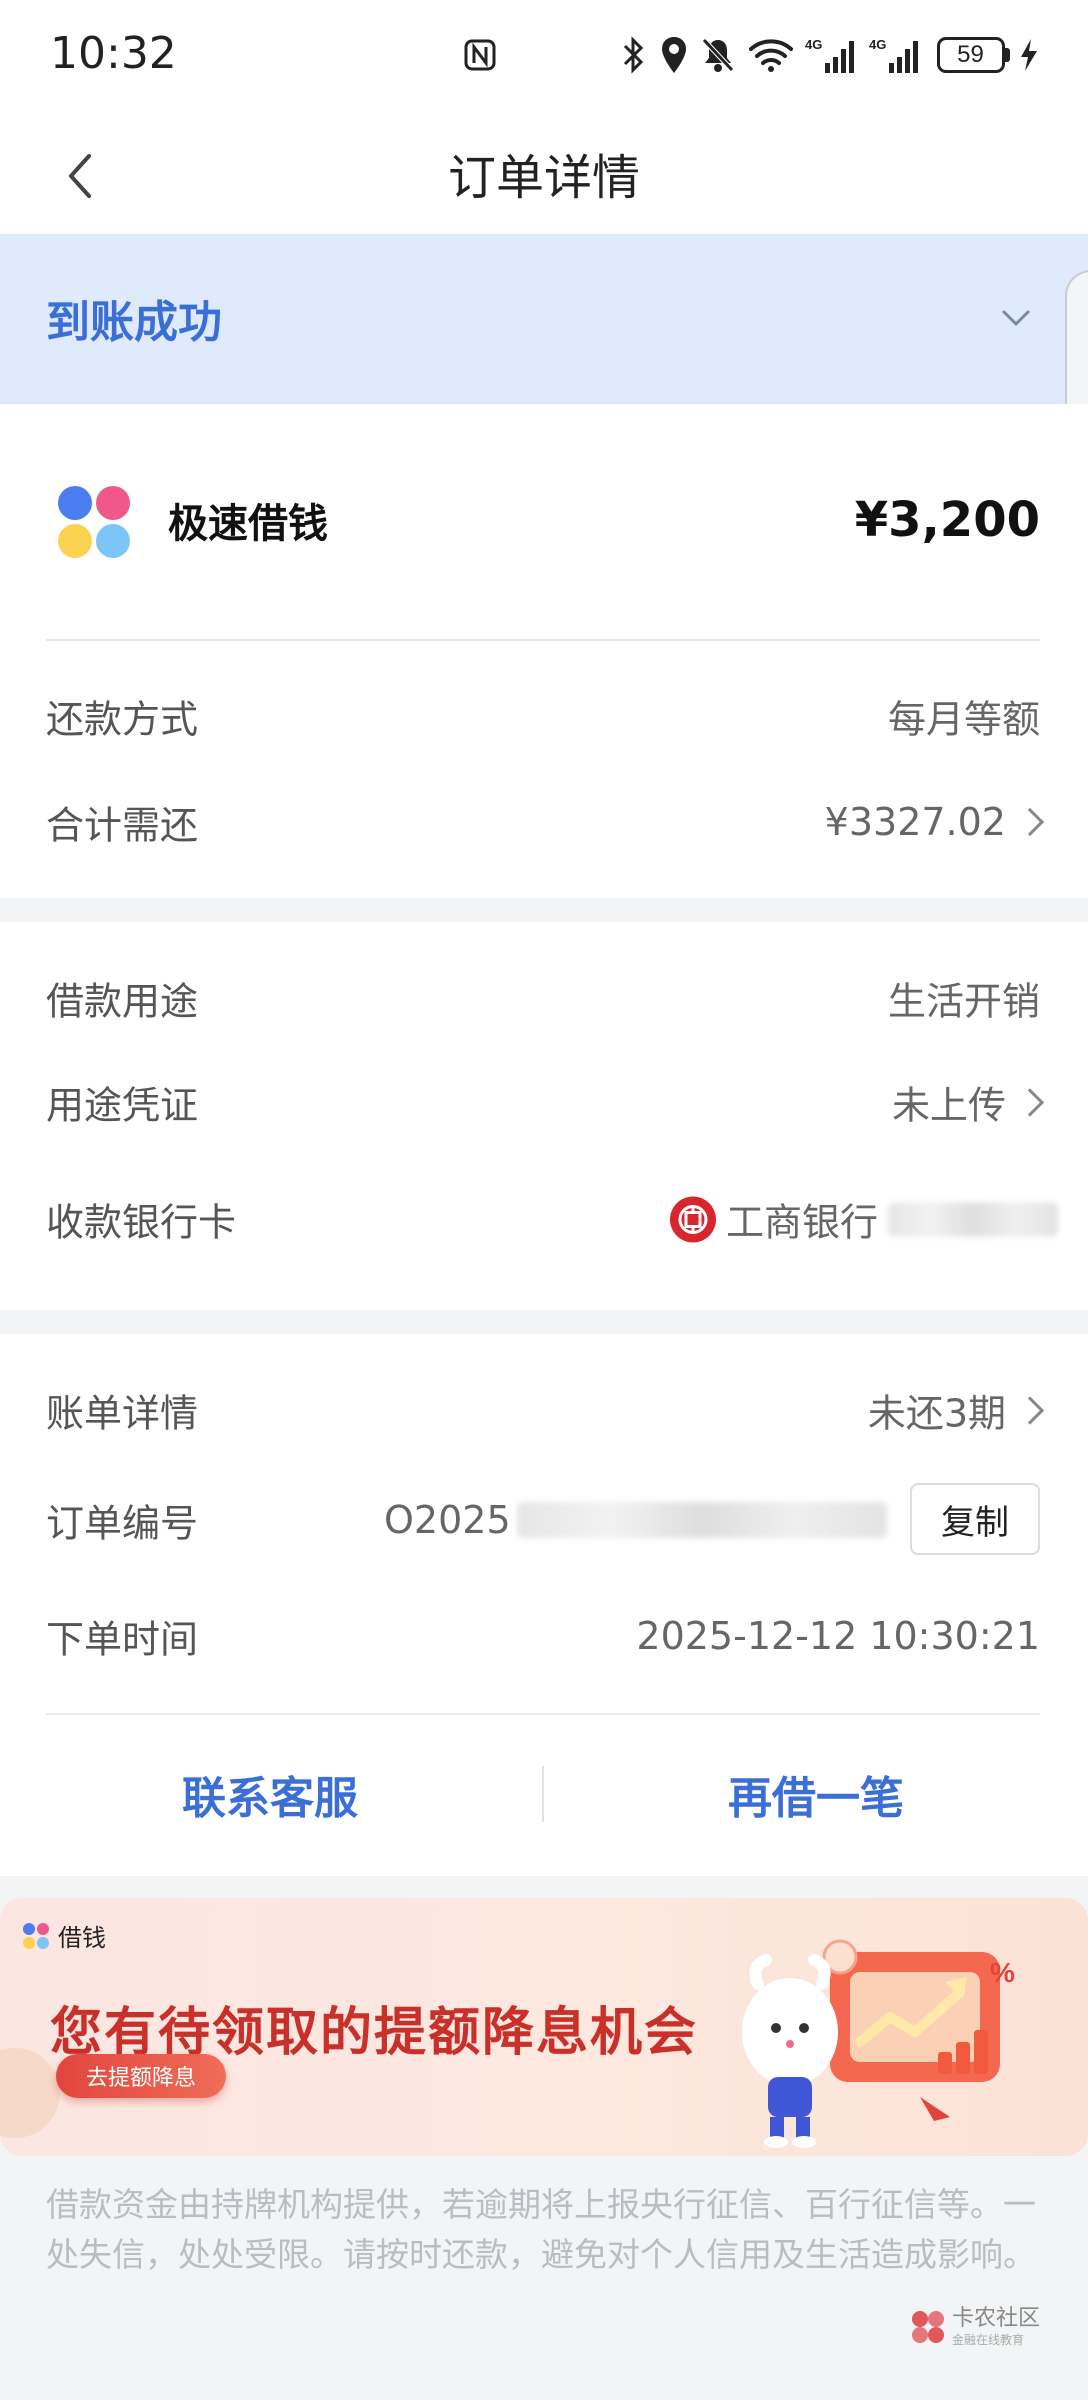 The width and height of the screenshot is (1088, 2400). What do you see at coordinates (94, 522) in the screenshot?
I see `product-logo-icon` at bounding box center [94, 522].